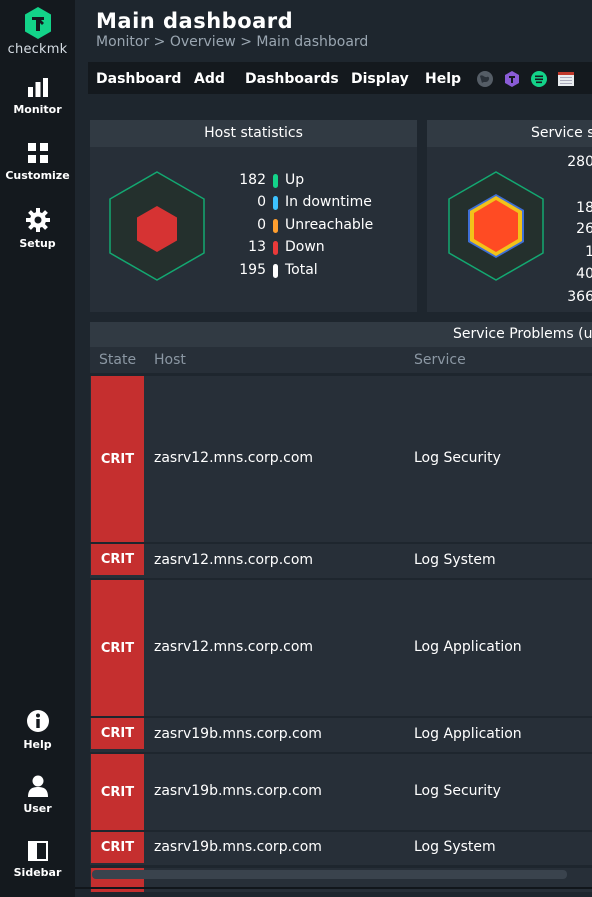 The height and width of the screenshot is (897, 592). Describe the element at coordinates (37, 872) in the screenshot. I see `nav-sidebar-label: Sidebar` at that location.